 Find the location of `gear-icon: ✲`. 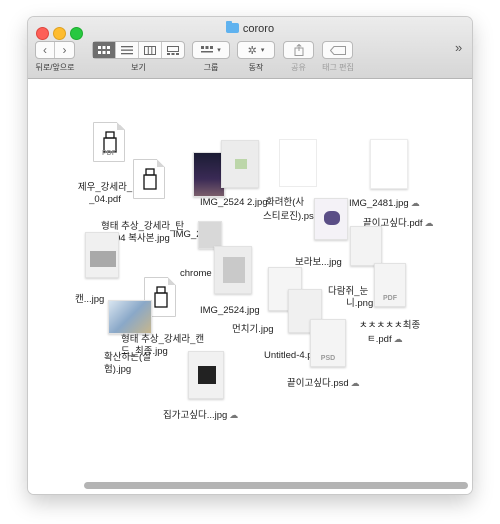

gear-icon: ✲ is located at coordinates (252, 50).